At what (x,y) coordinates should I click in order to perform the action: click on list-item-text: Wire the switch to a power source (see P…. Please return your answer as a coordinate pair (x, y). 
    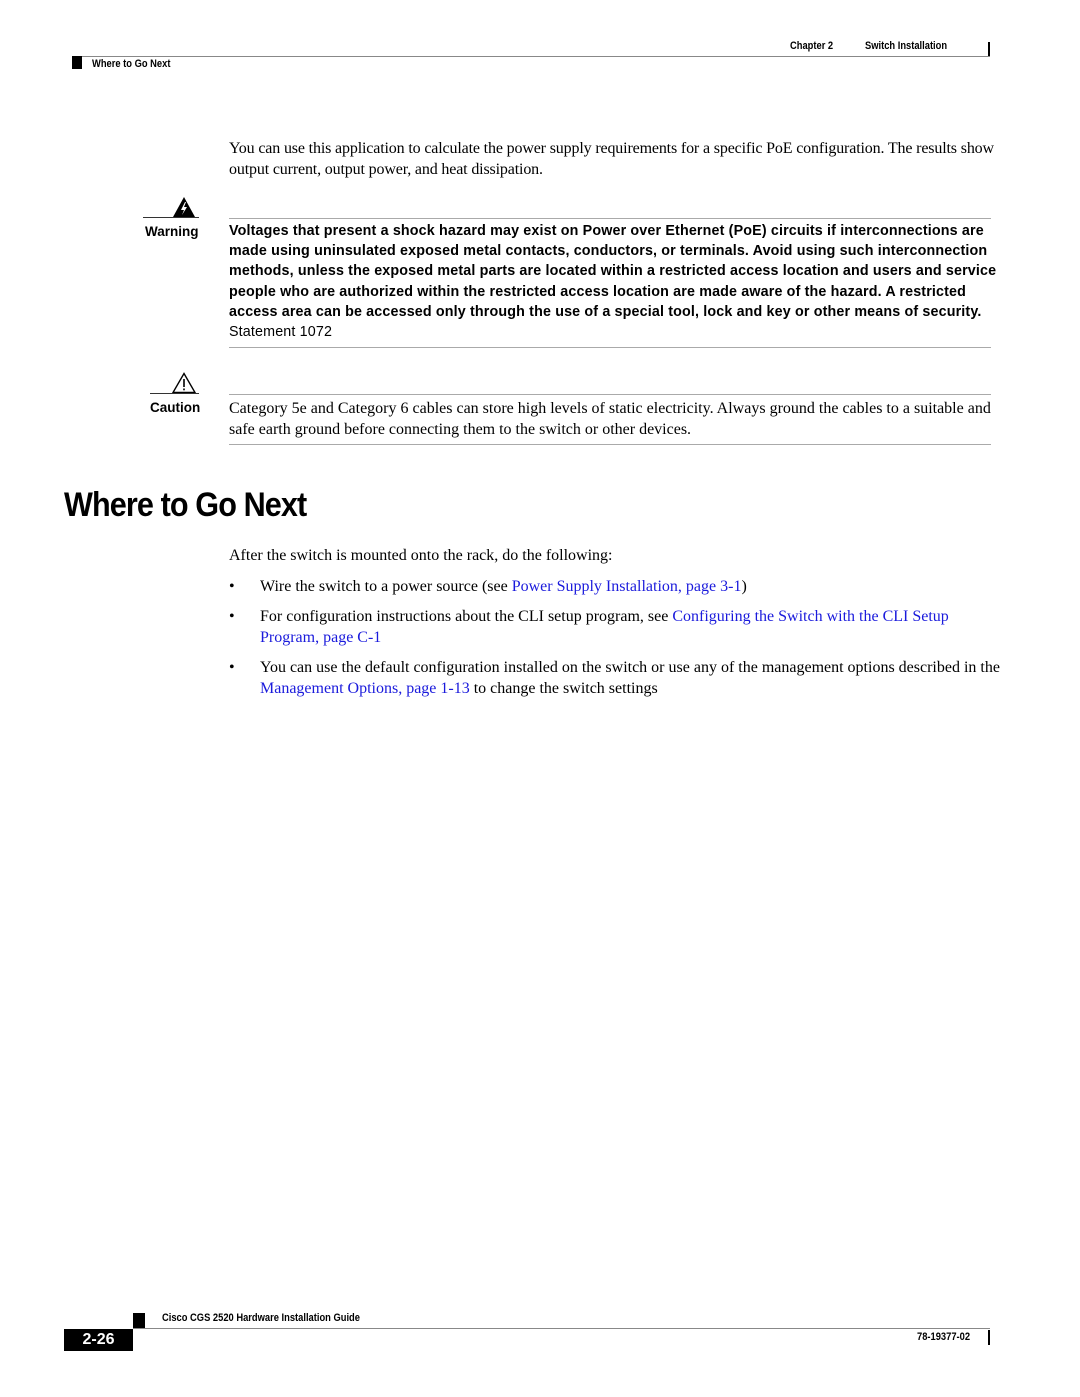
    Looking at the image, I should click on (630, 586).